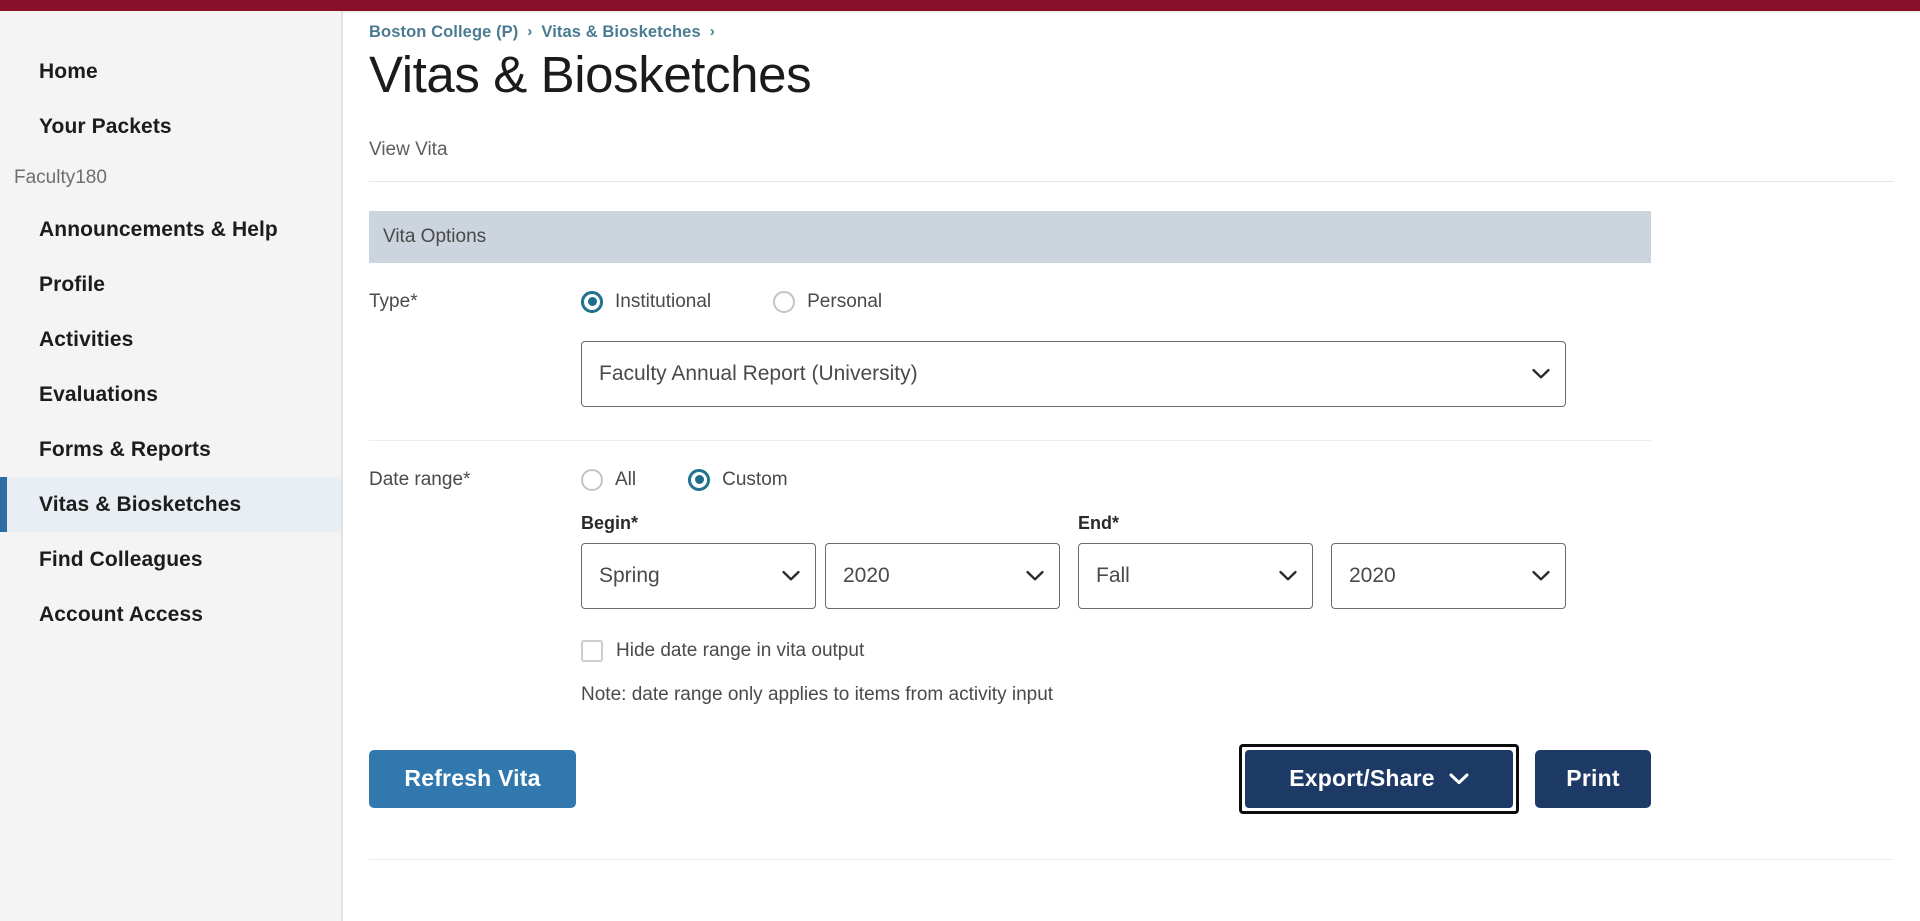 The height and width of the screenshot is (921, 1920). Describe the element at coordinates (592, 650) in the screenshot. I see `hide-date-range-checkbox` at that location.